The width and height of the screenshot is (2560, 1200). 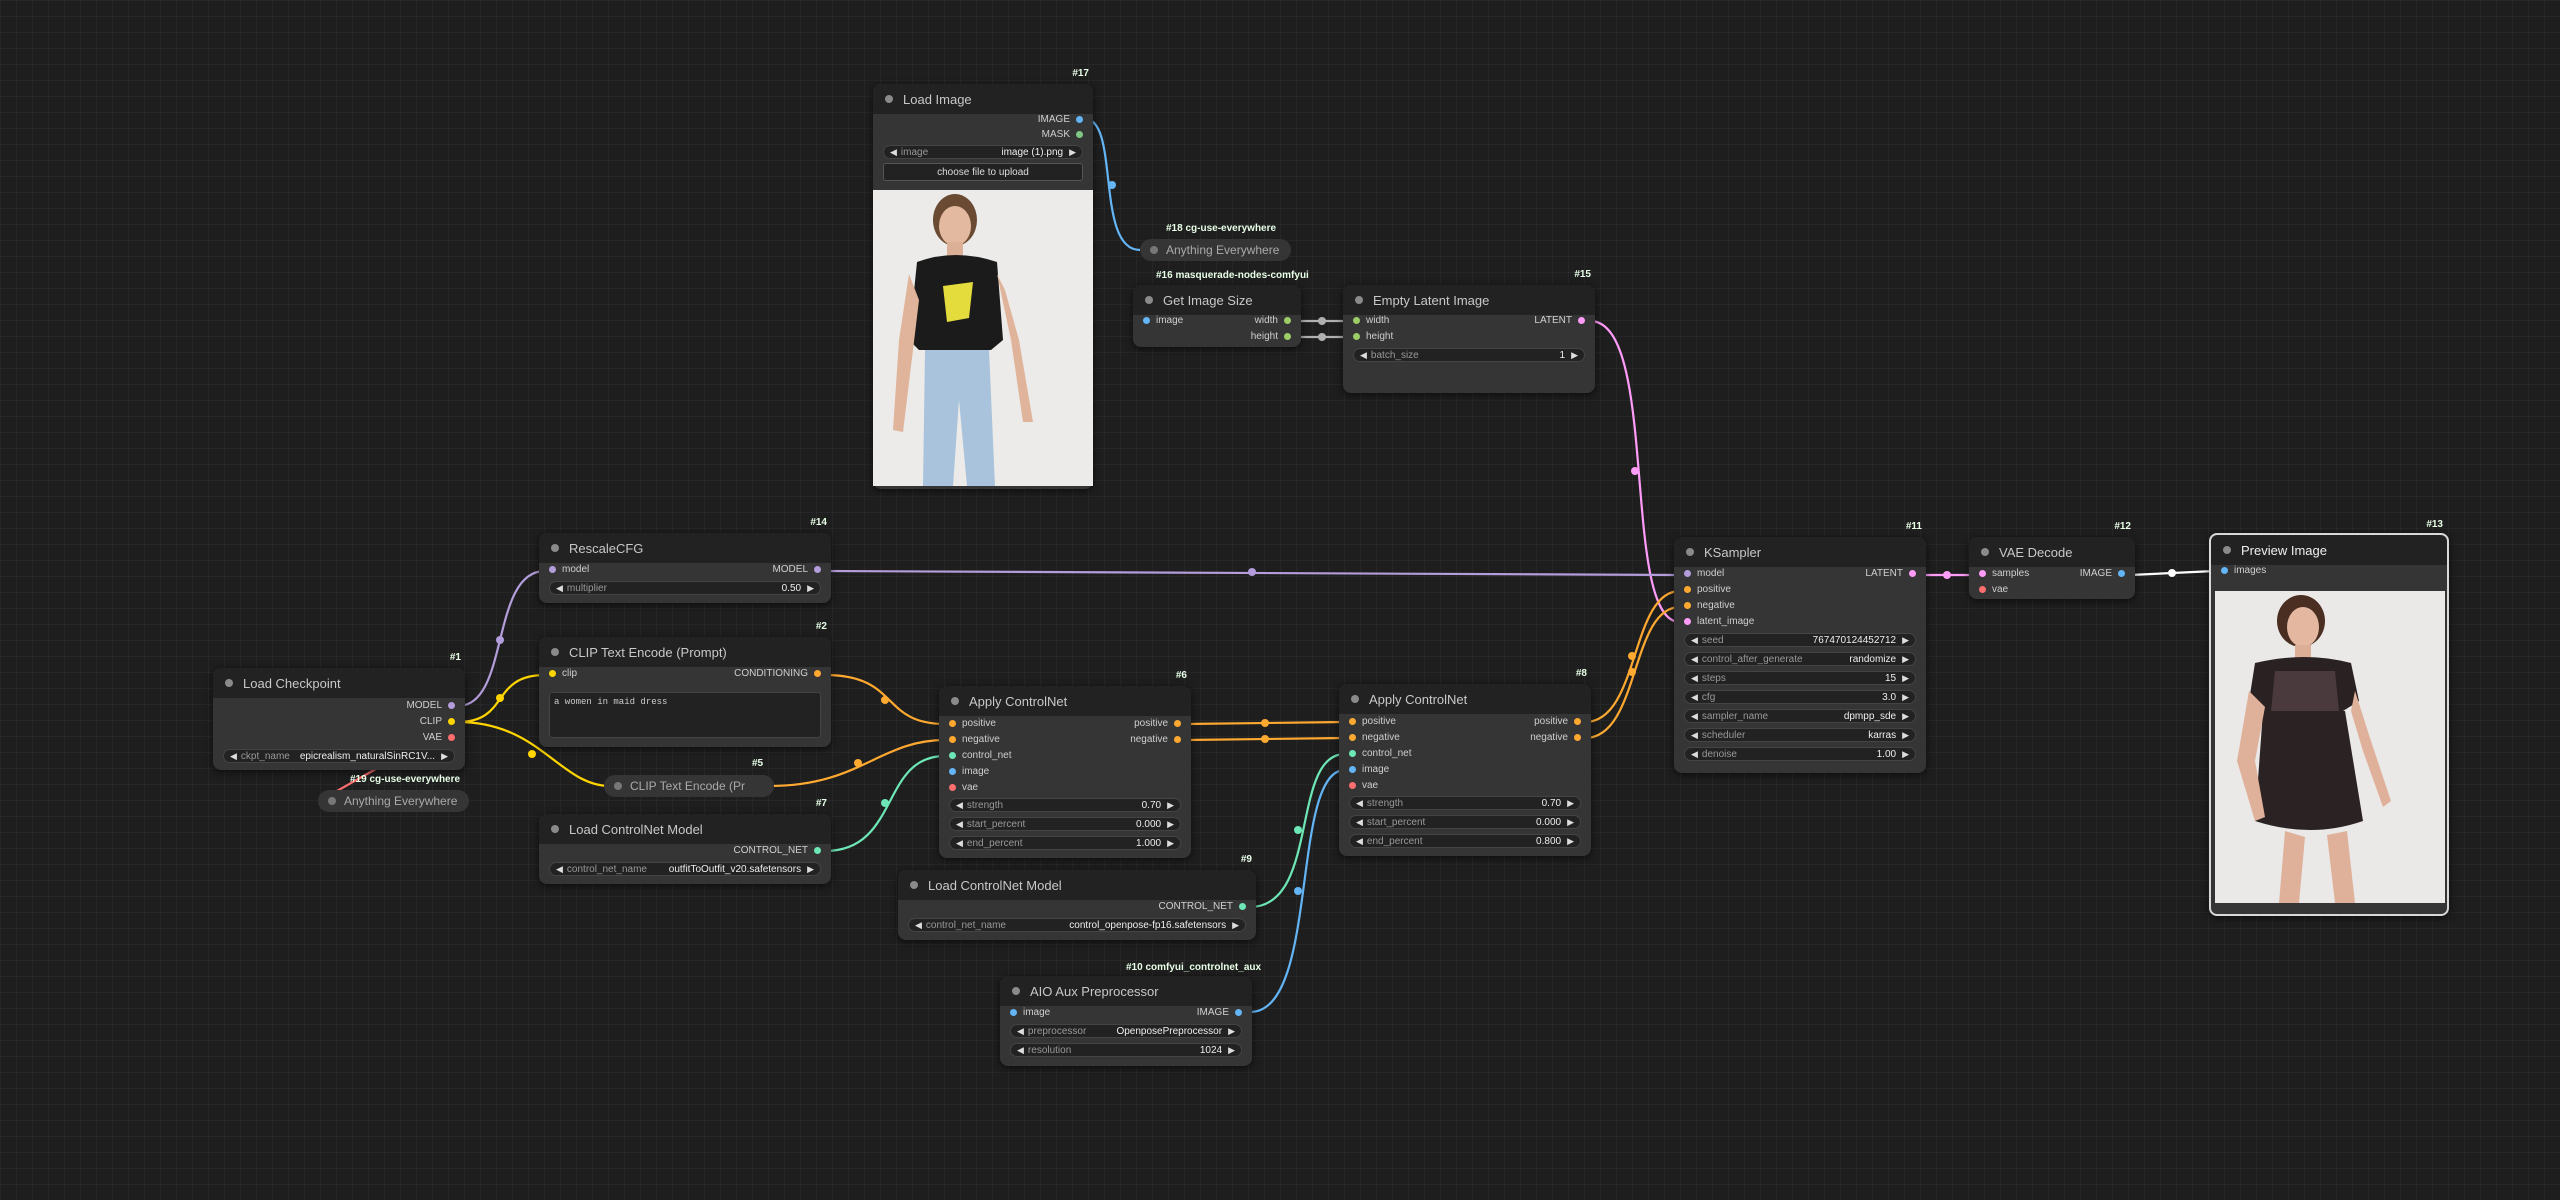 What do you see at coordinates (1800, 735) in the screenshot?
I see `scheduler-widget: ◀ scheduler karras ▶` at bounding box center [1800, 735].